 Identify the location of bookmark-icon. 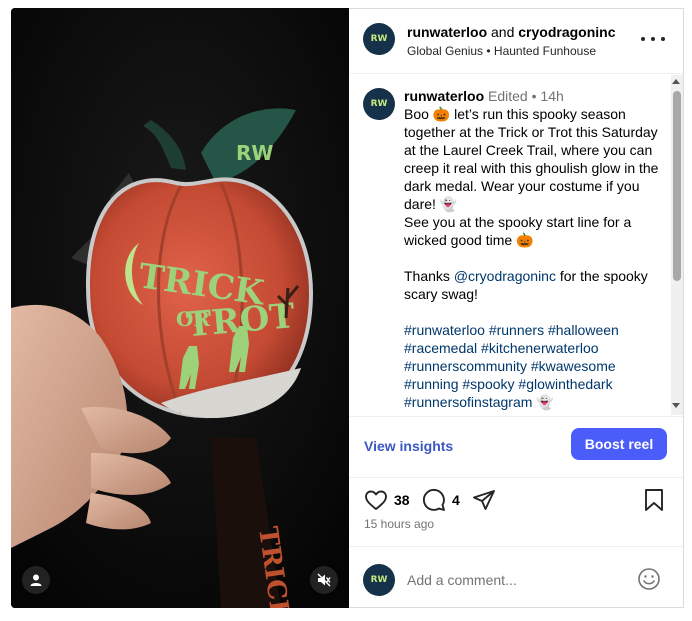
(654, 500).